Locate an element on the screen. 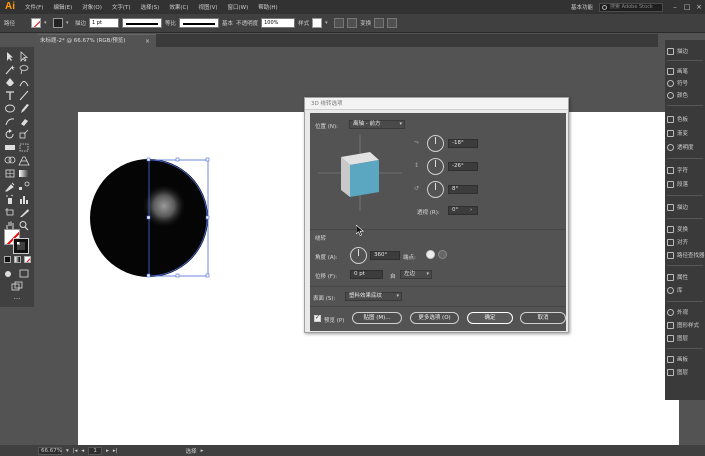 This screenshot has height=456, width=705. maximize-button: □ is located at coordinates (687, 7).